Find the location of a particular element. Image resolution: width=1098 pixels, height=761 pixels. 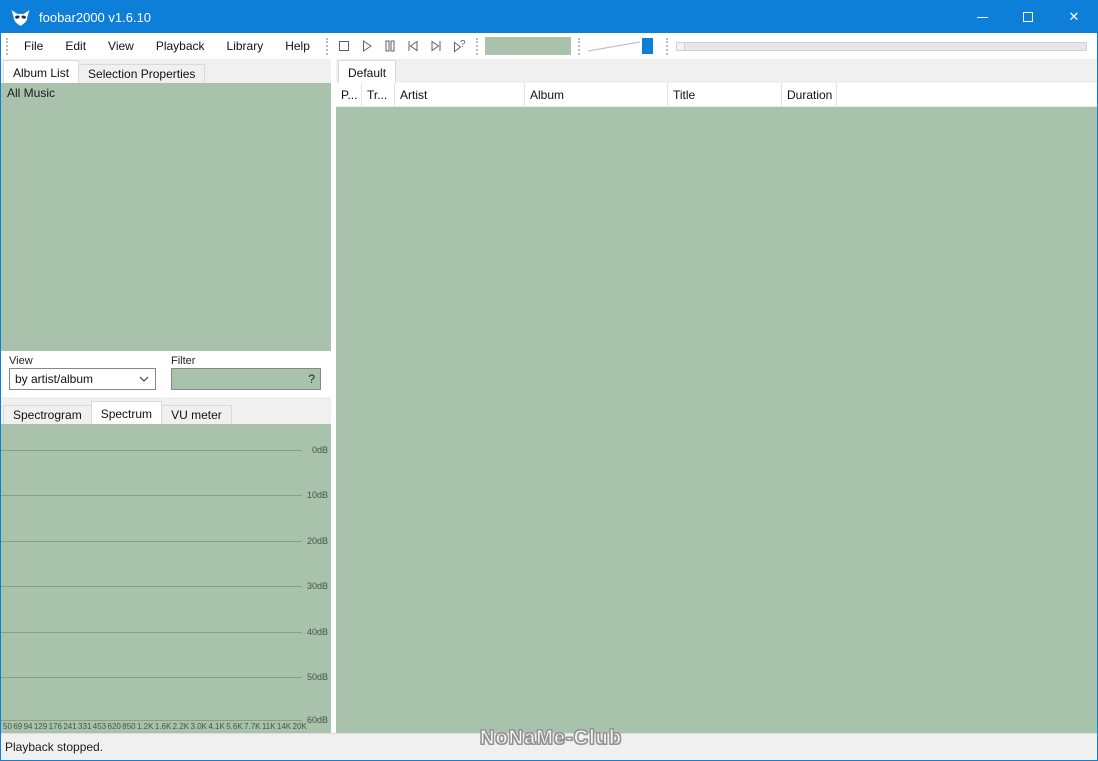

freq-label: 11K is located at coordinates (268, 726).